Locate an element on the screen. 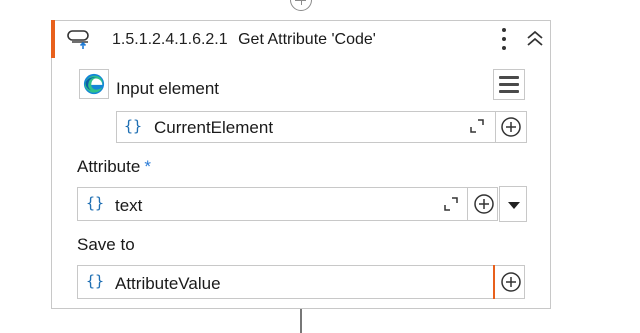 Image resolution: width=640 pixels, height=333 pixels. sequence-connector-line is located at coordinates (301, 321).